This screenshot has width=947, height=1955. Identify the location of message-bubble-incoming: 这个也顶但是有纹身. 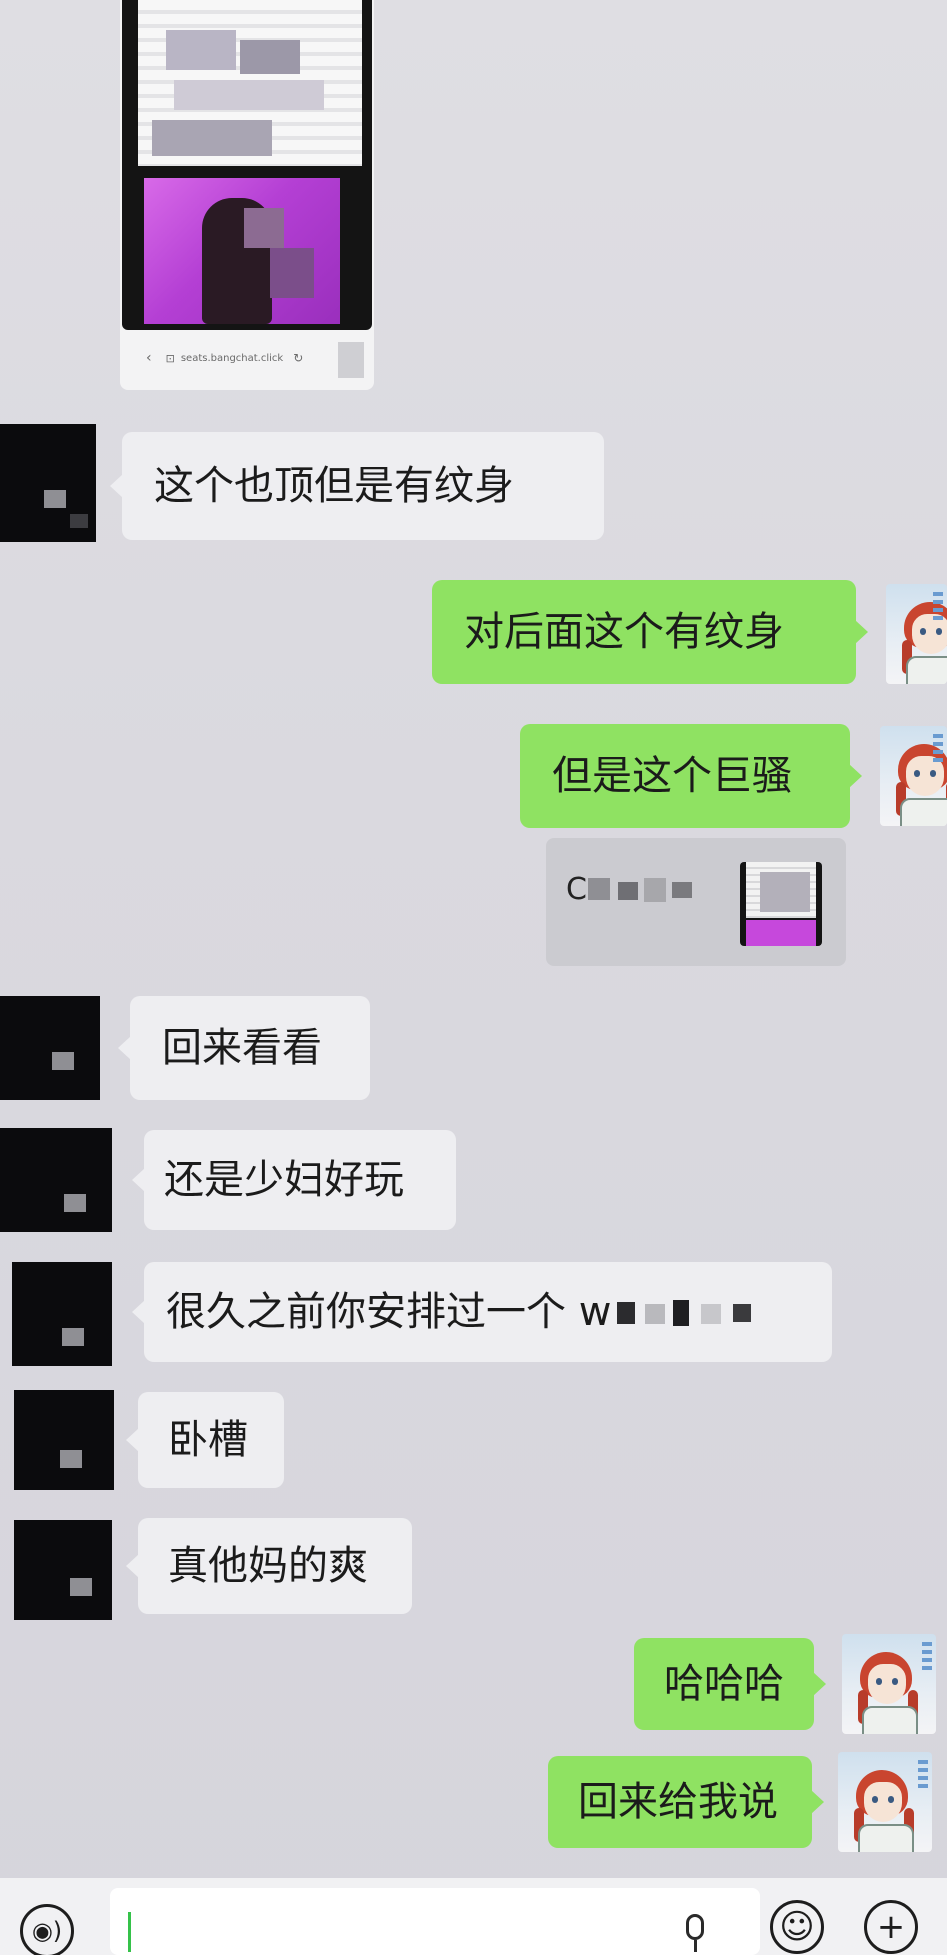
(357, 486).